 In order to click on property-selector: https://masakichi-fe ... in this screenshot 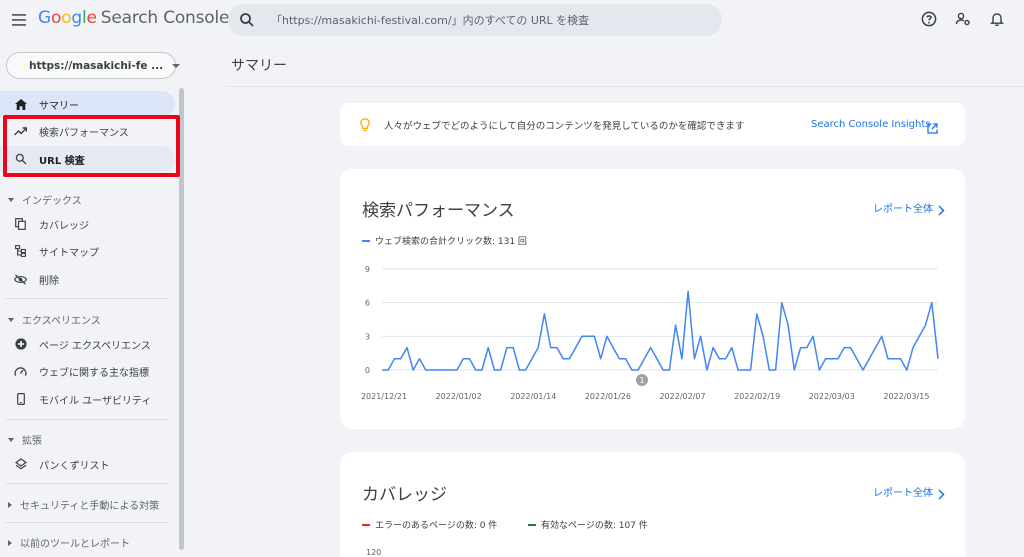, I will do `click(93, 65)`.